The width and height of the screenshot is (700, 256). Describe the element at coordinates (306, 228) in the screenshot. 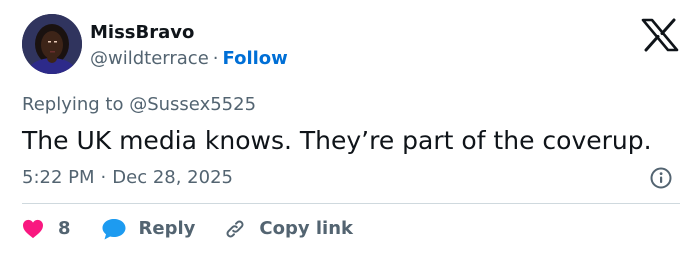

I see `copy-link-label: Copy link` at that location.